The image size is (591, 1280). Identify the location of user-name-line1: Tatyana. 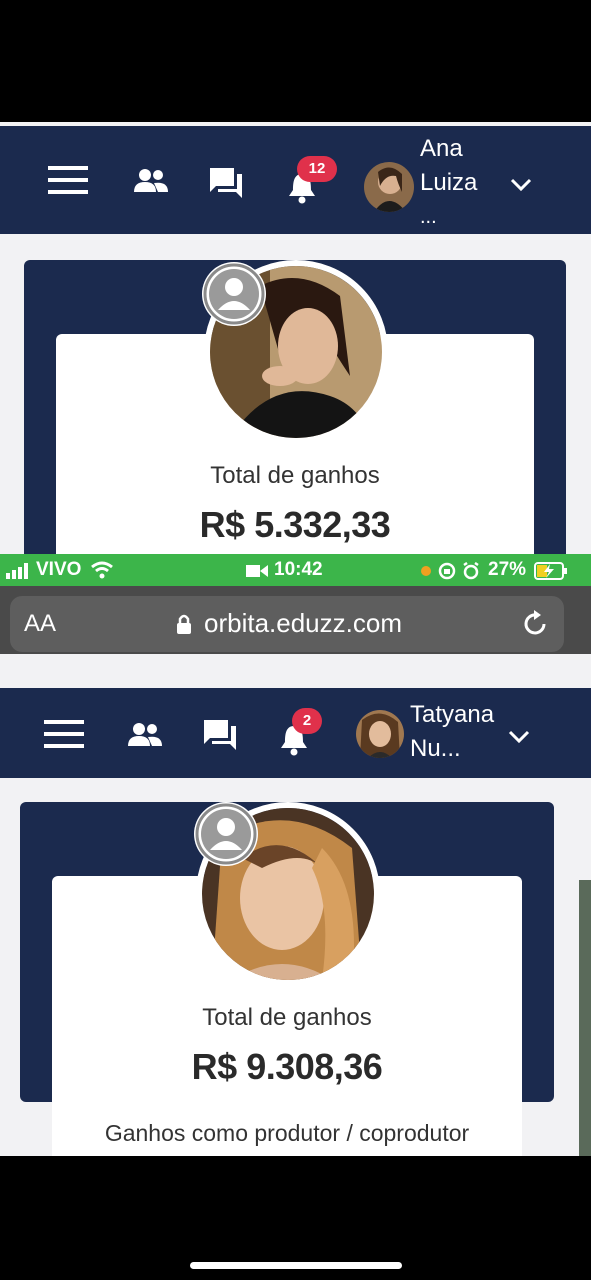
(452, 715).